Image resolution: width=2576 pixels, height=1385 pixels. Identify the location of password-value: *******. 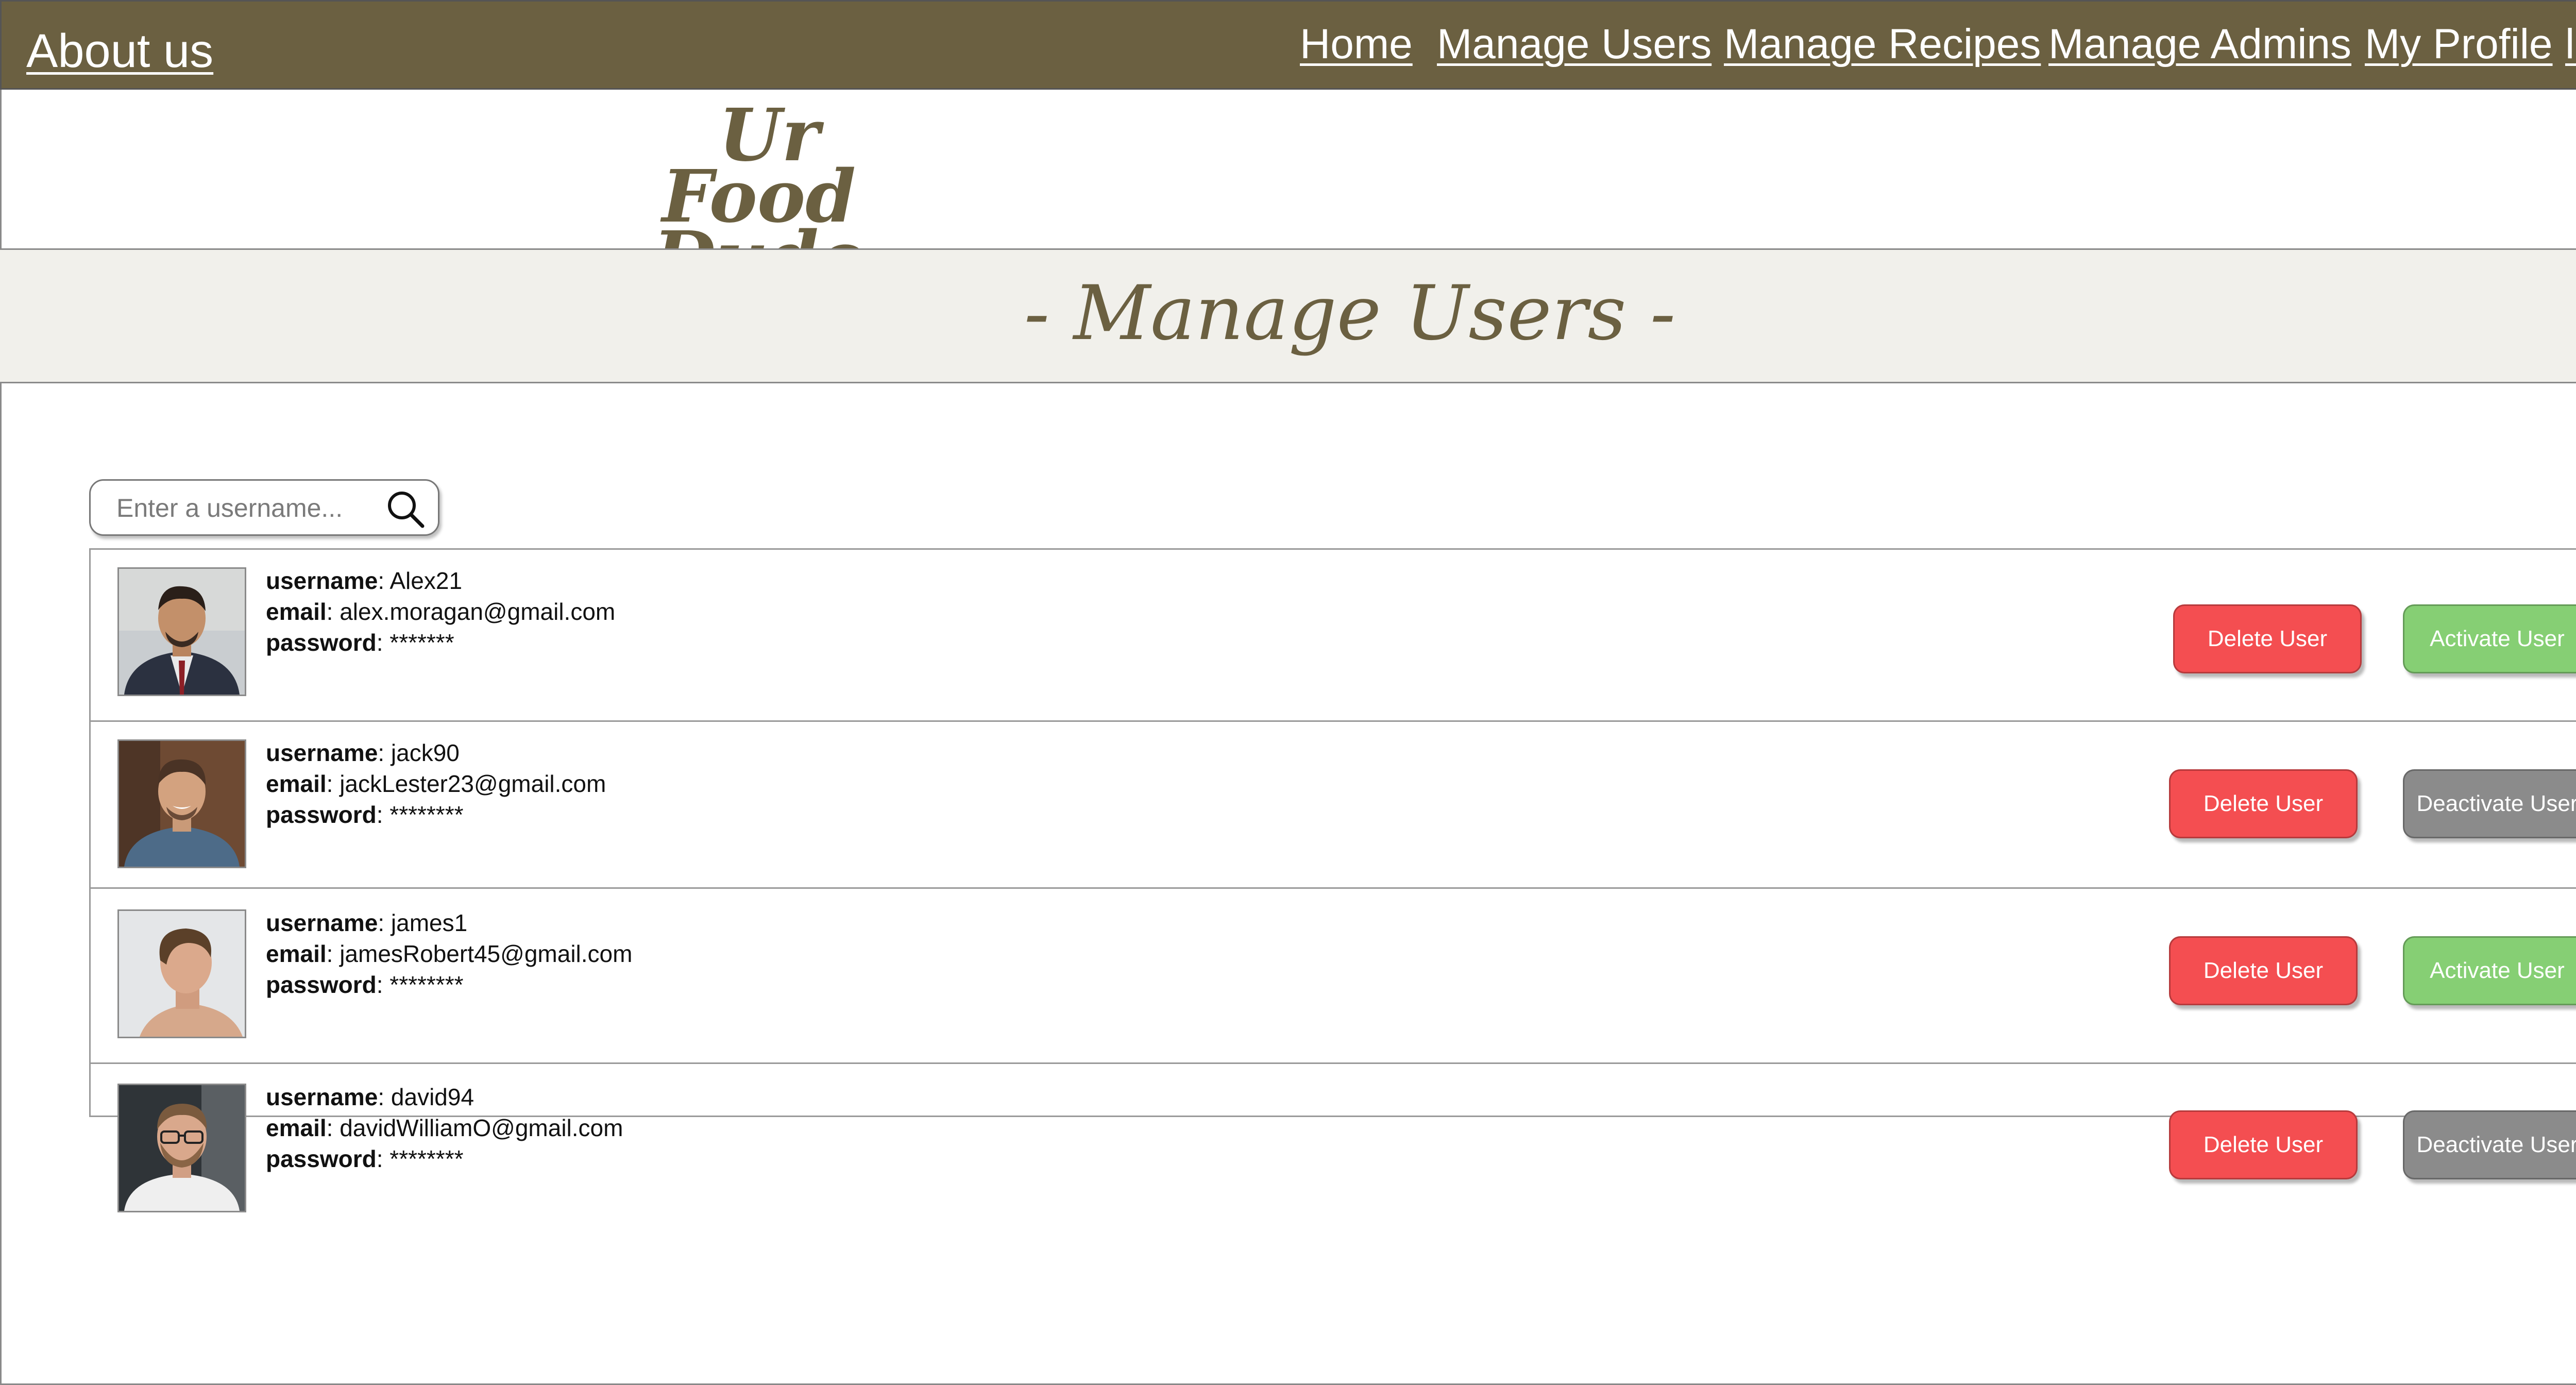
(421, 642).